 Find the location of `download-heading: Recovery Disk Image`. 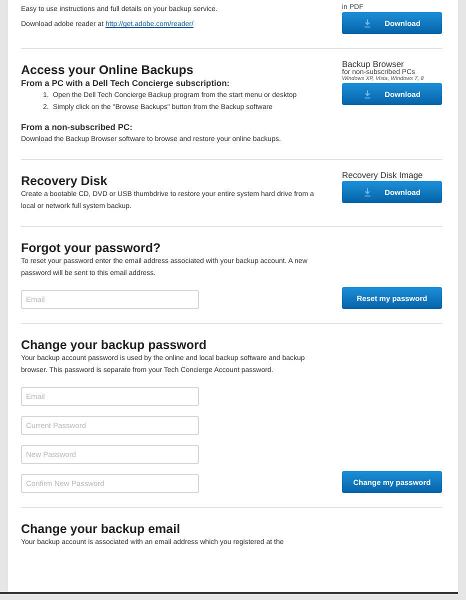

download-heading: Recovery Disk Image is located at coordinates (383, 175).